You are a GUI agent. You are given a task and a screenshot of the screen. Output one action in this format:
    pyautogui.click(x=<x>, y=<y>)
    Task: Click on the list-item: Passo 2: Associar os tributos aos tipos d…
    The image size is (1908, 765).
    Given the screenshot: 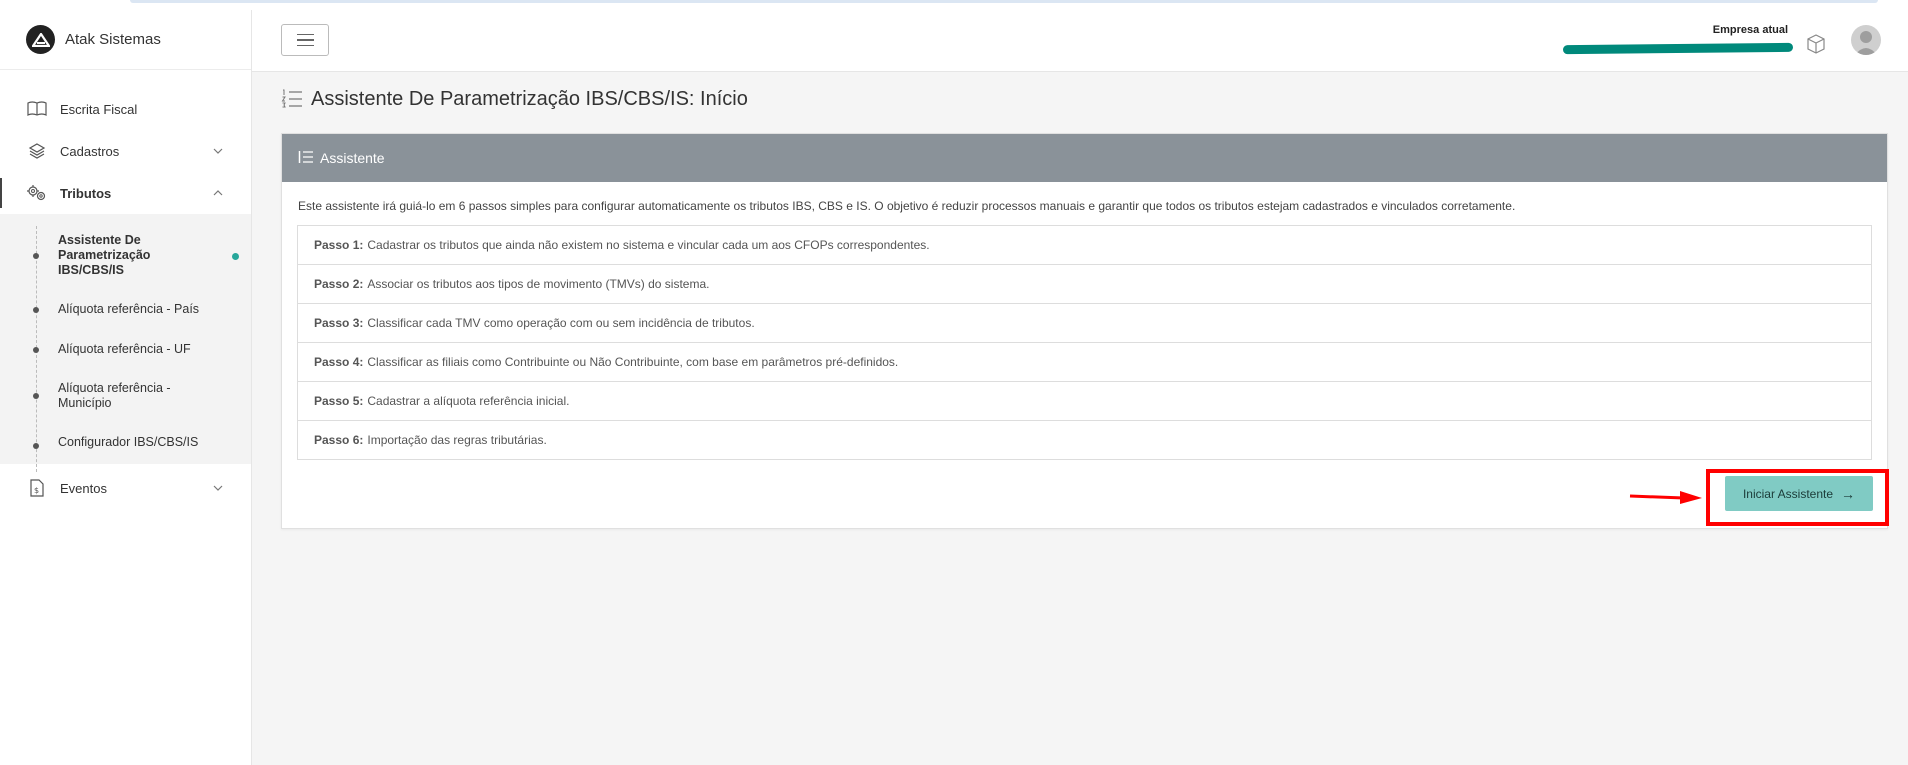 What is the action you would take?
    pyautogui.click(x=1084, y=284)
    